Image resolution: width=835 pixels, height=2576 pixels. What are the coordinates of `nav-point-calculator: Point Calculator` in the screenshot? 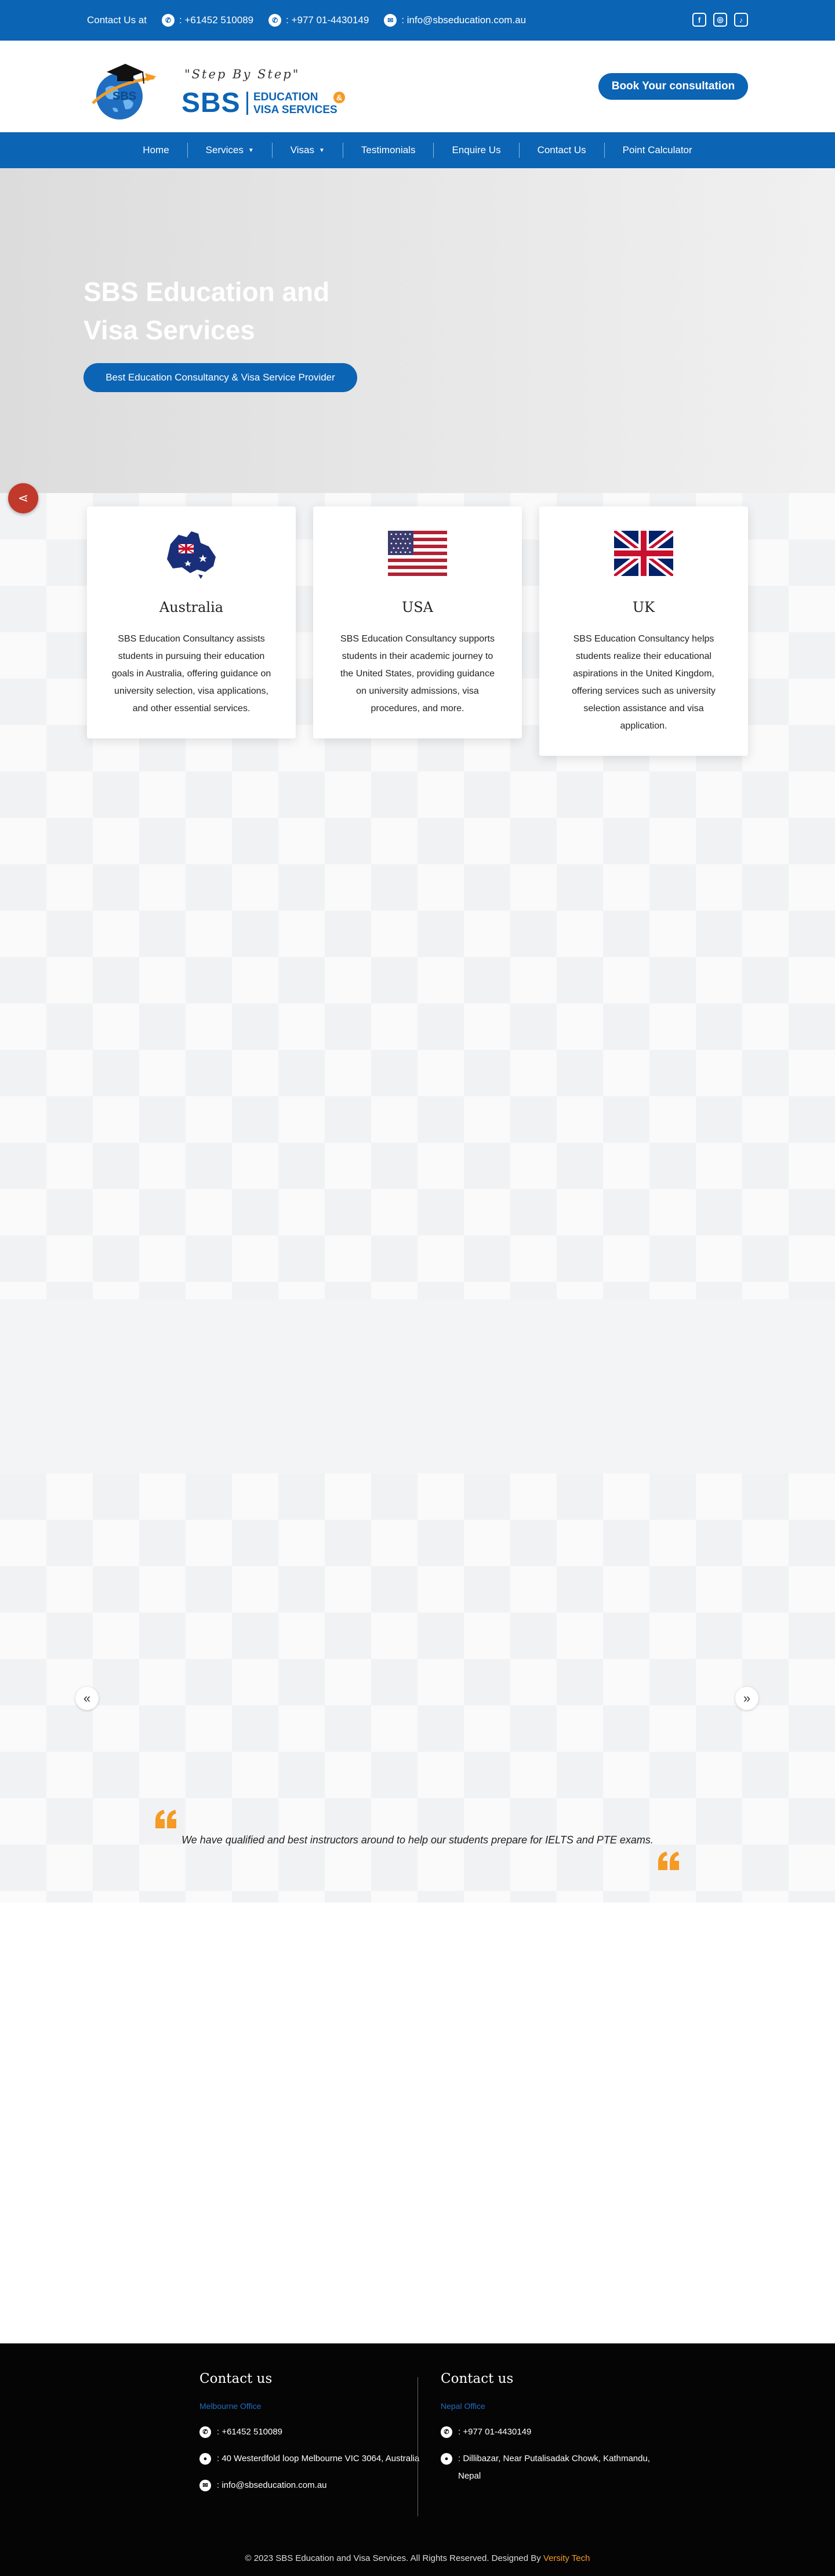 It's located at (658, 150).